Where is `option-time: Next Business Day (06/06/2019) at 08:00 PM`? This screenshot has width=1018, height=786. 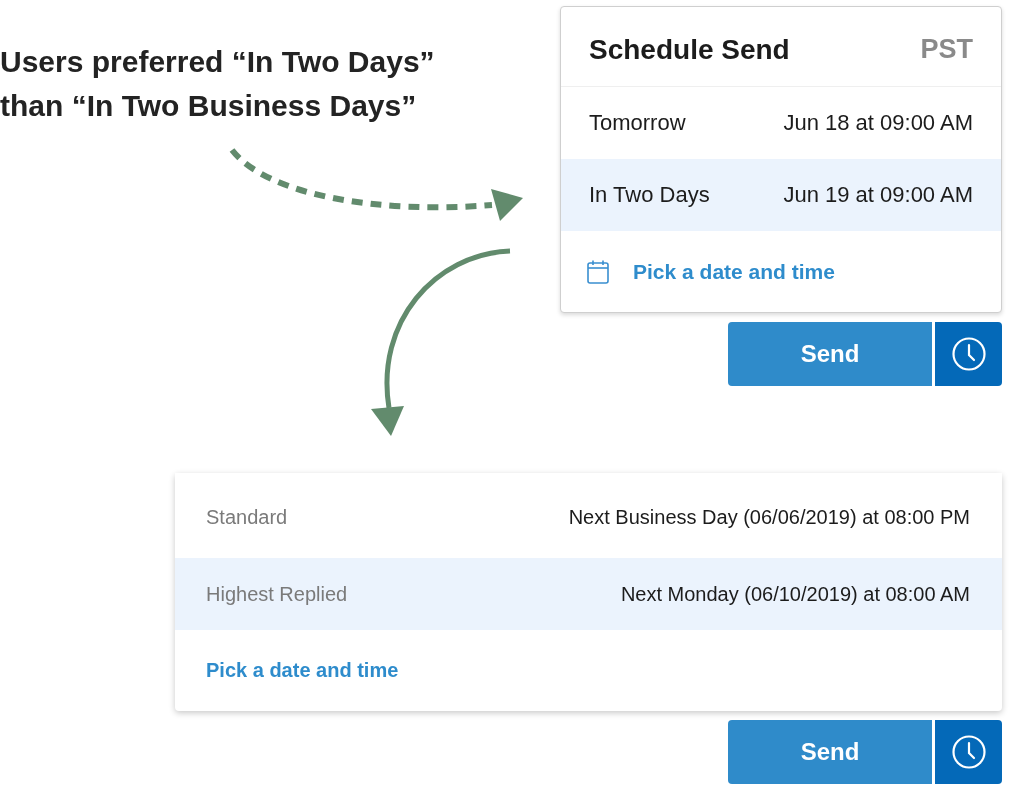
option-time: Next Business Day (06/06/2019) at 08:00 PM is located at coordinates (769, 517).